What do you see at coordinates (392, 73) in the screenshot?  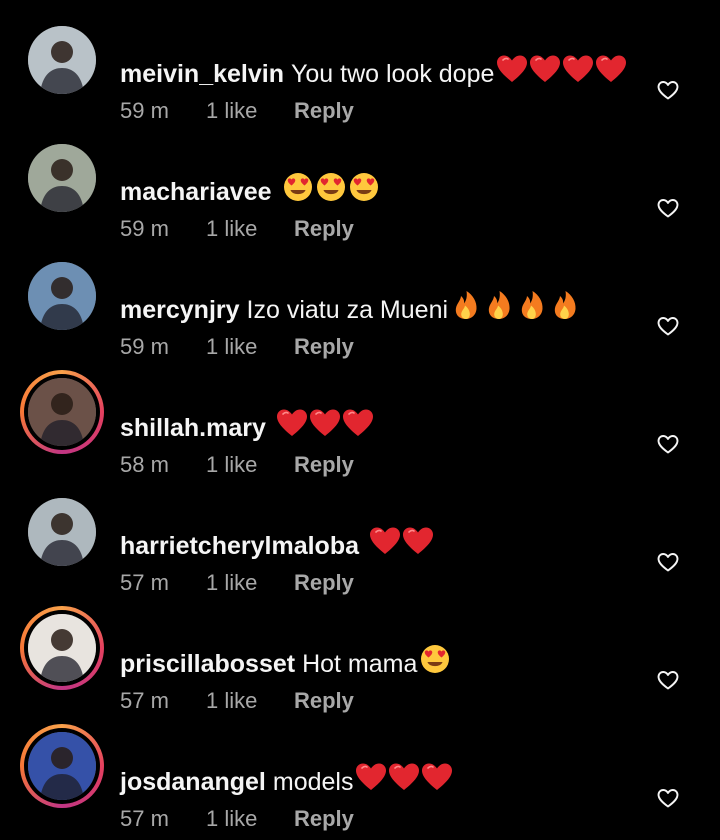 I see `comment-body: You two look dope` at bounding box center [392, 73].